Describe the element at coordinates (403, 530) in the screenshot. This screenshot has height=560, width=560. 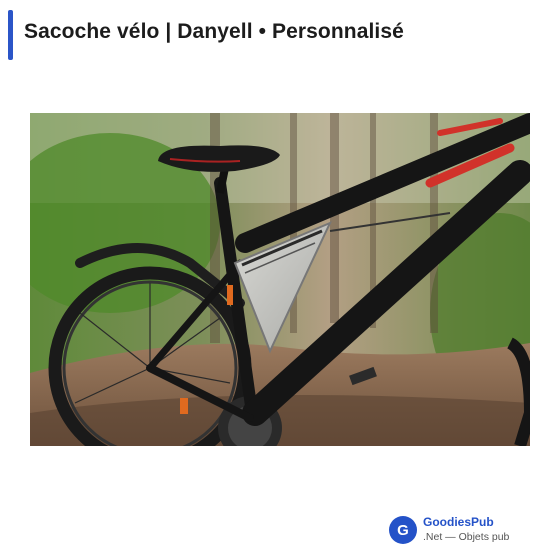
I see `brand-logo: G` at that location.